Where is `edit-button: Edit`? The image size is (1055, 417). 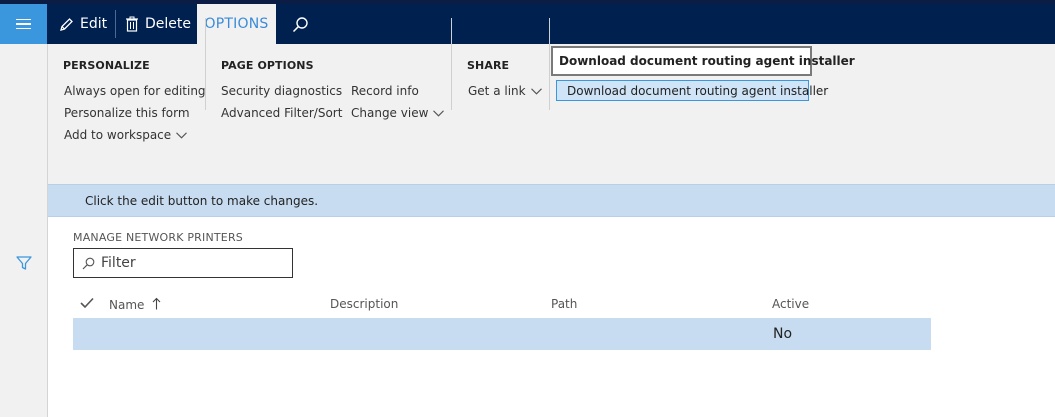
edit-button: Edit is located at coordinates (83, 24).